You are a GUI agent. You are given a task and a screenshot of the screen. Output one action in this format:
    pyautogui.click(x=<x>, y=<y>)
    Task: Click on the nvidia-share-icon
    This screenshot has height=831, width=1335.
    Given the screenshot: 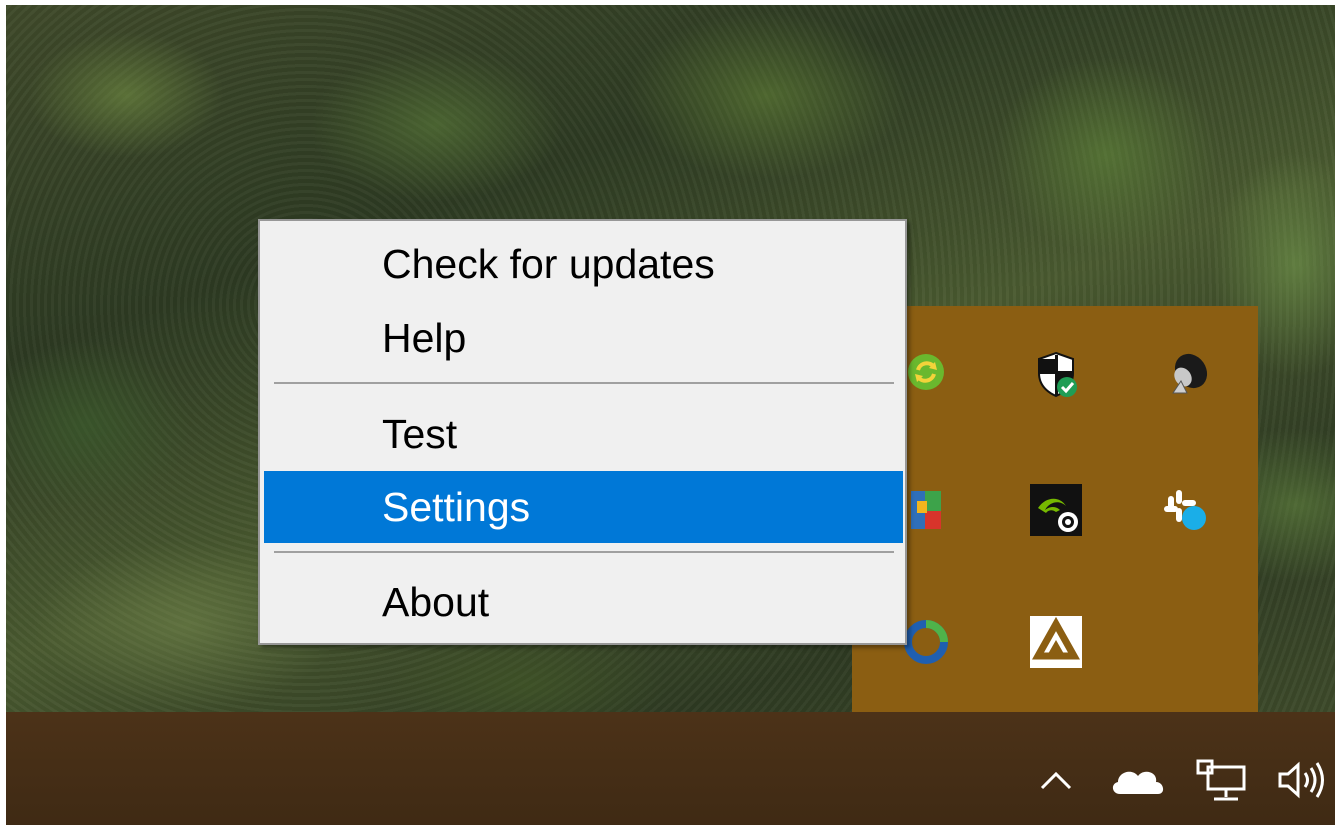 What is the action you would take?
    pyautogui.click(x=1056, y=510)
    